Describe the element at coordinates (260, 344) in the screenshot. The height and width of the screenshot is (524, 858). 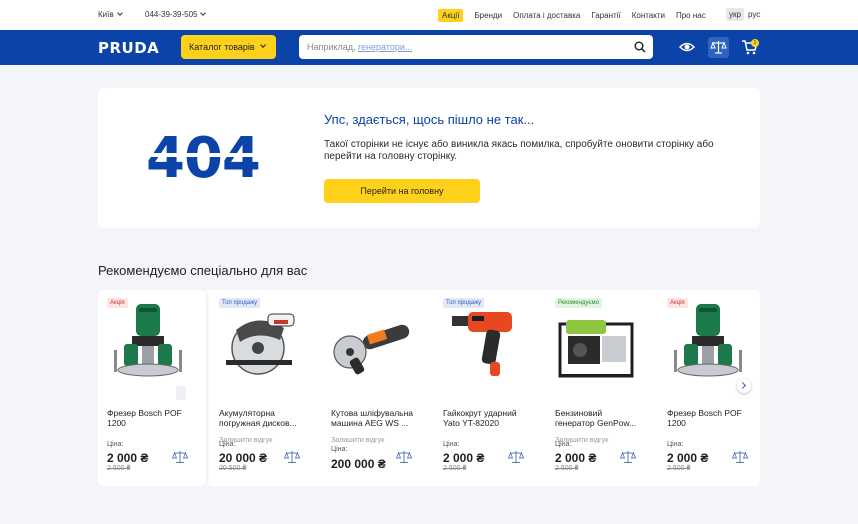
I see `circular-saw-image` at that location.